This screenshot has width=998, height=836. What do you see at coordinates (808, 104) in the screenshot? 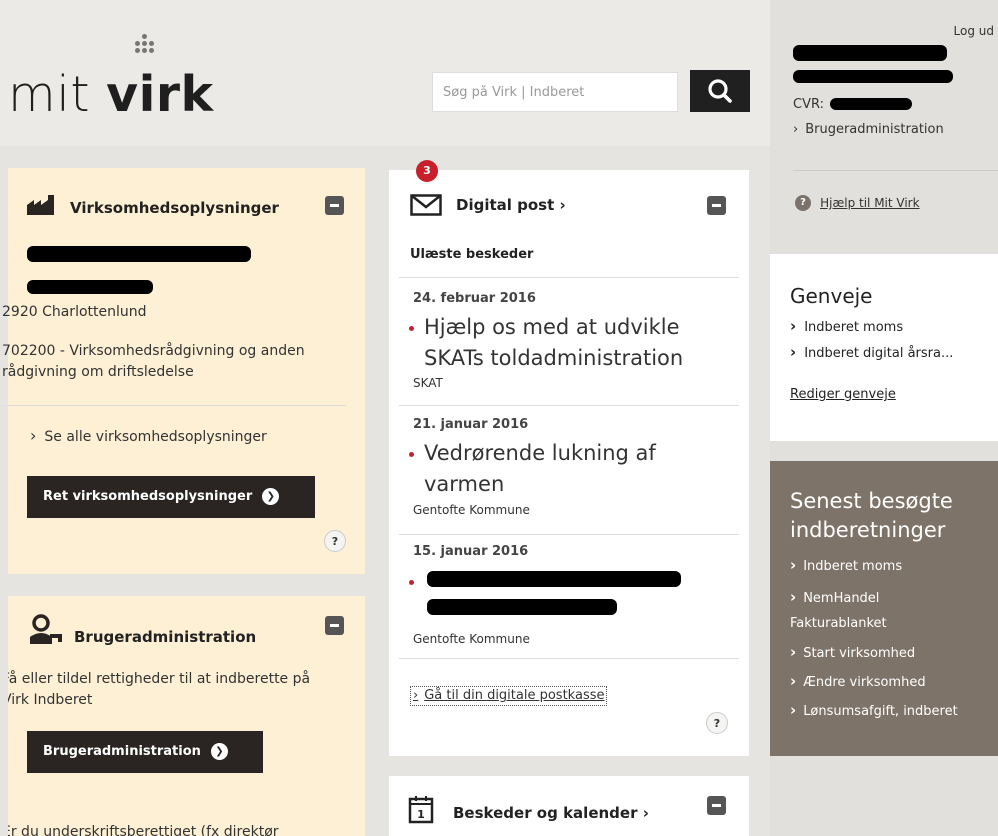
I see `cvr-label: CVR:` at bounding box center [808, 104].